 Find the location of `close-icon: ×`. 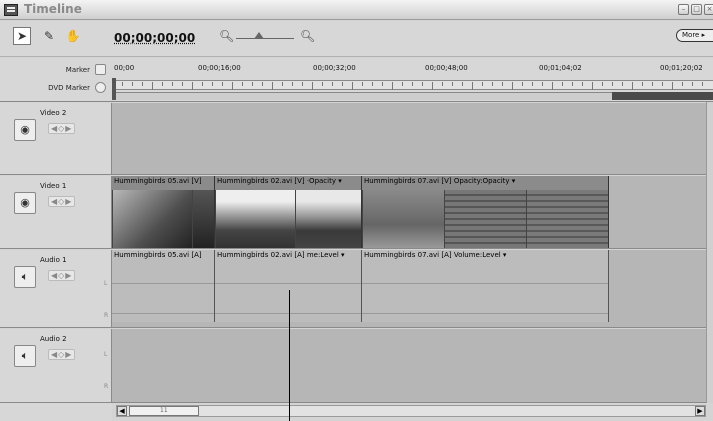

close-icon: × is located at coordinates (708, 9).